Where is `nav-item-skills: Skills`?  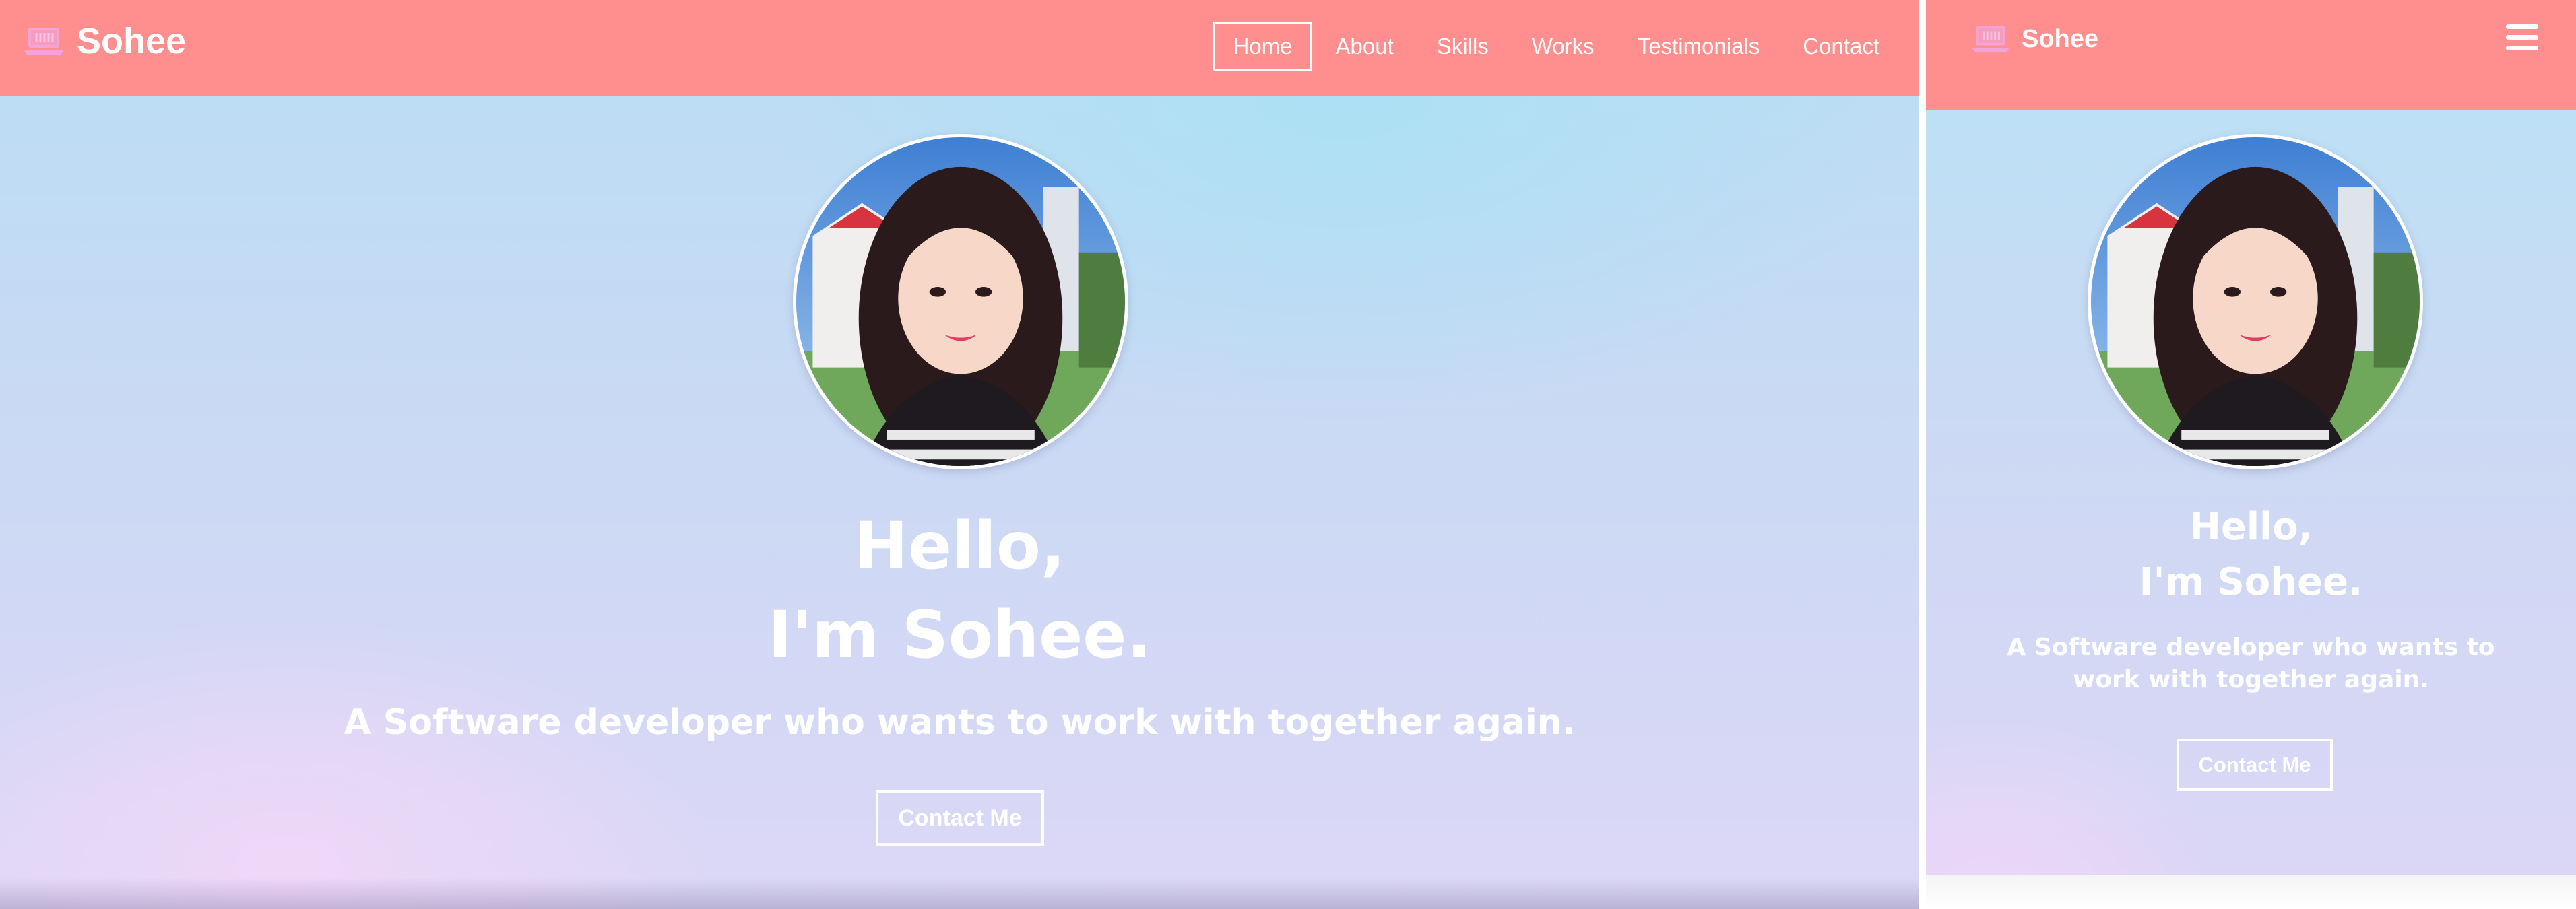
nav-item-skills: Skills is located at coordinates (1462, 46).